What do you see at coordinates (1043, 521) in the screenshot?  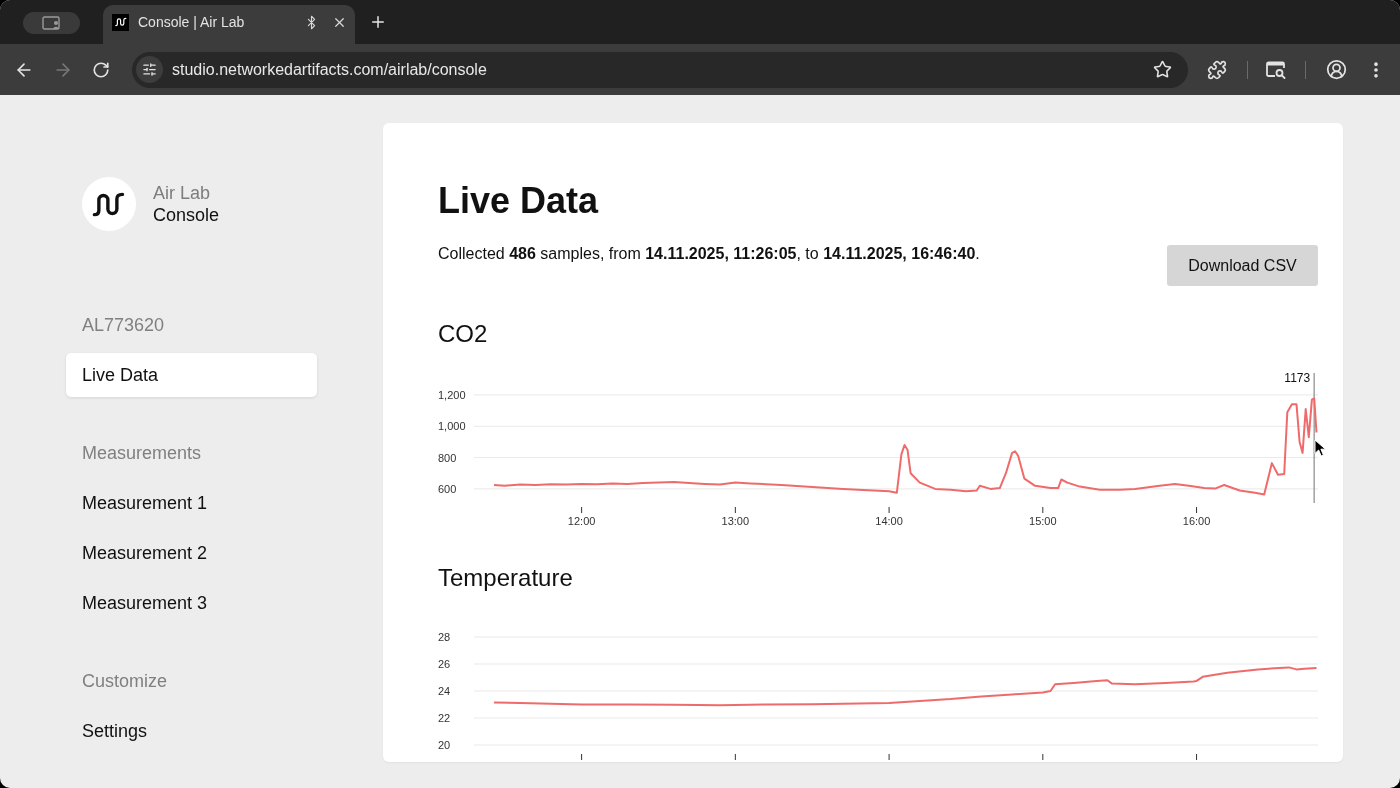 I see `axis-tick-label: 15:00` at bounding box center [1043, 521].